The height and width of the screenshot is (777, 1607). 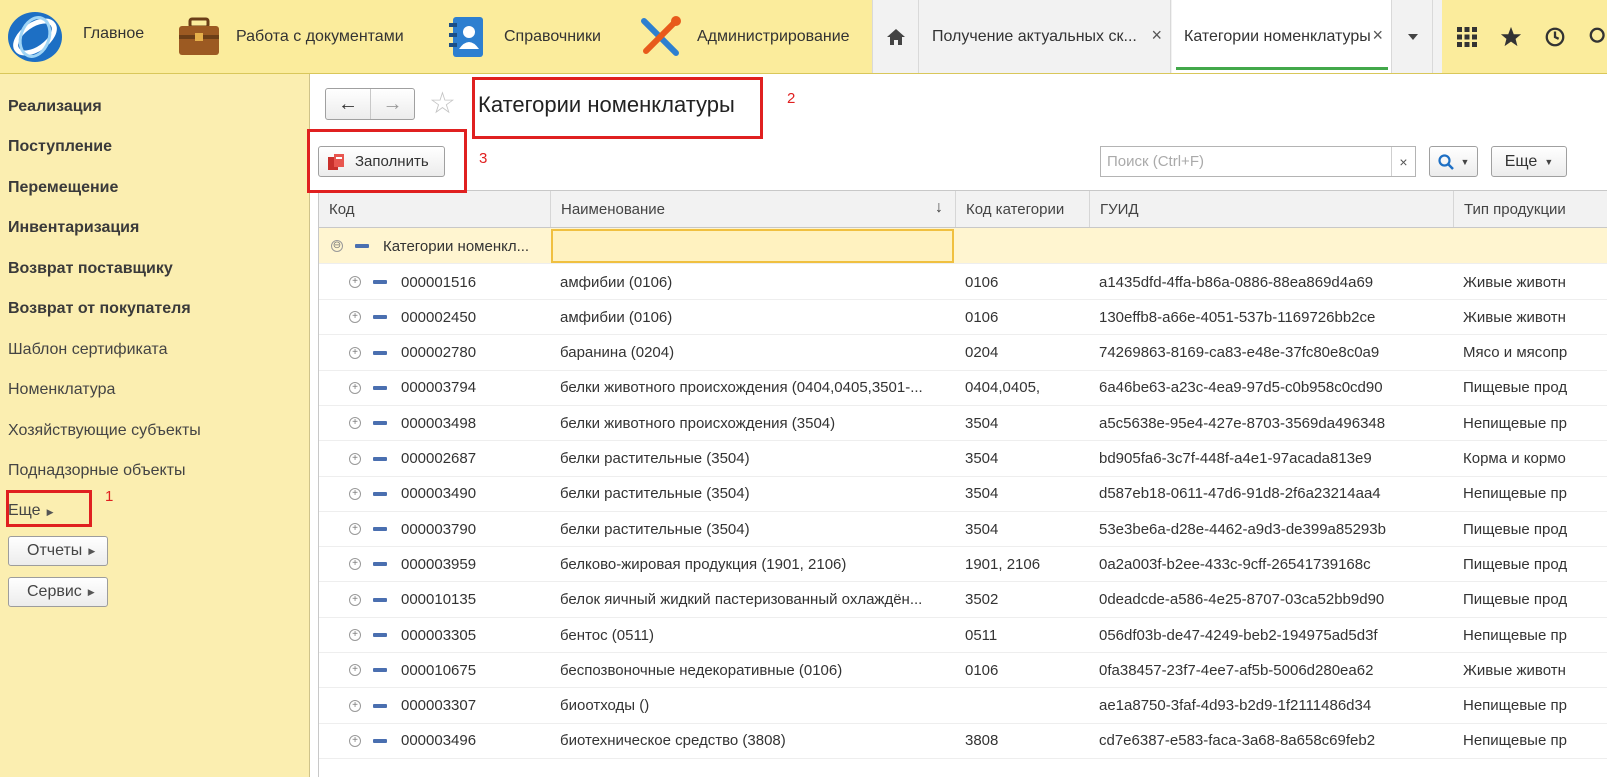 I want to click on code-cell: +000003307, so click(x=434, y=706).